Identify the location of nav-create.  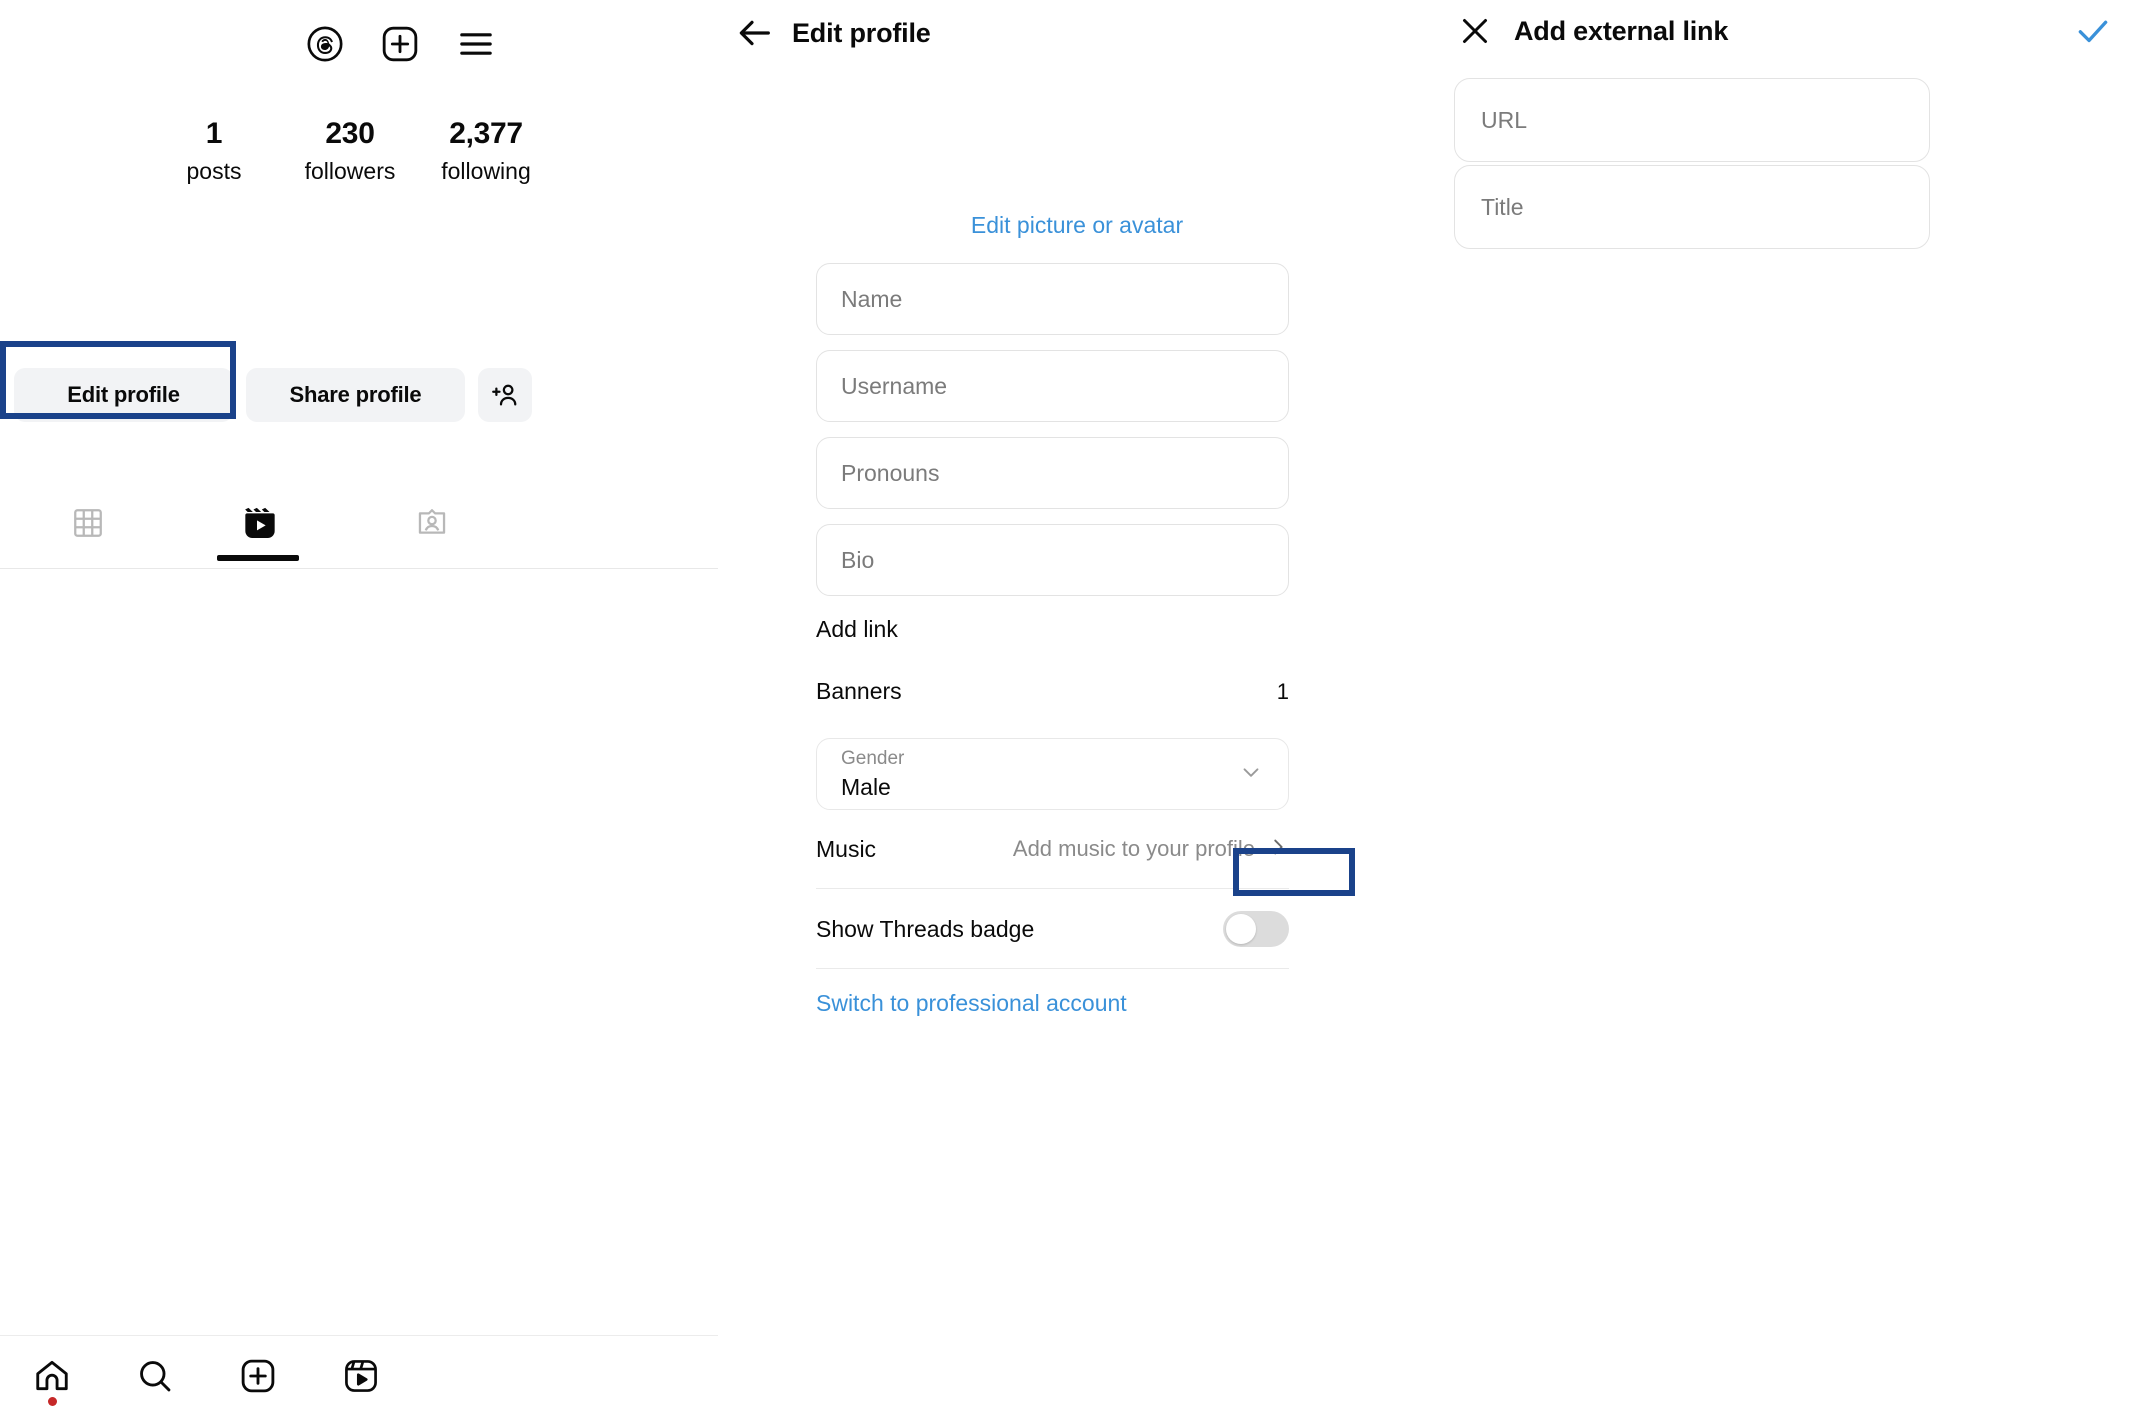
(257, 1378).